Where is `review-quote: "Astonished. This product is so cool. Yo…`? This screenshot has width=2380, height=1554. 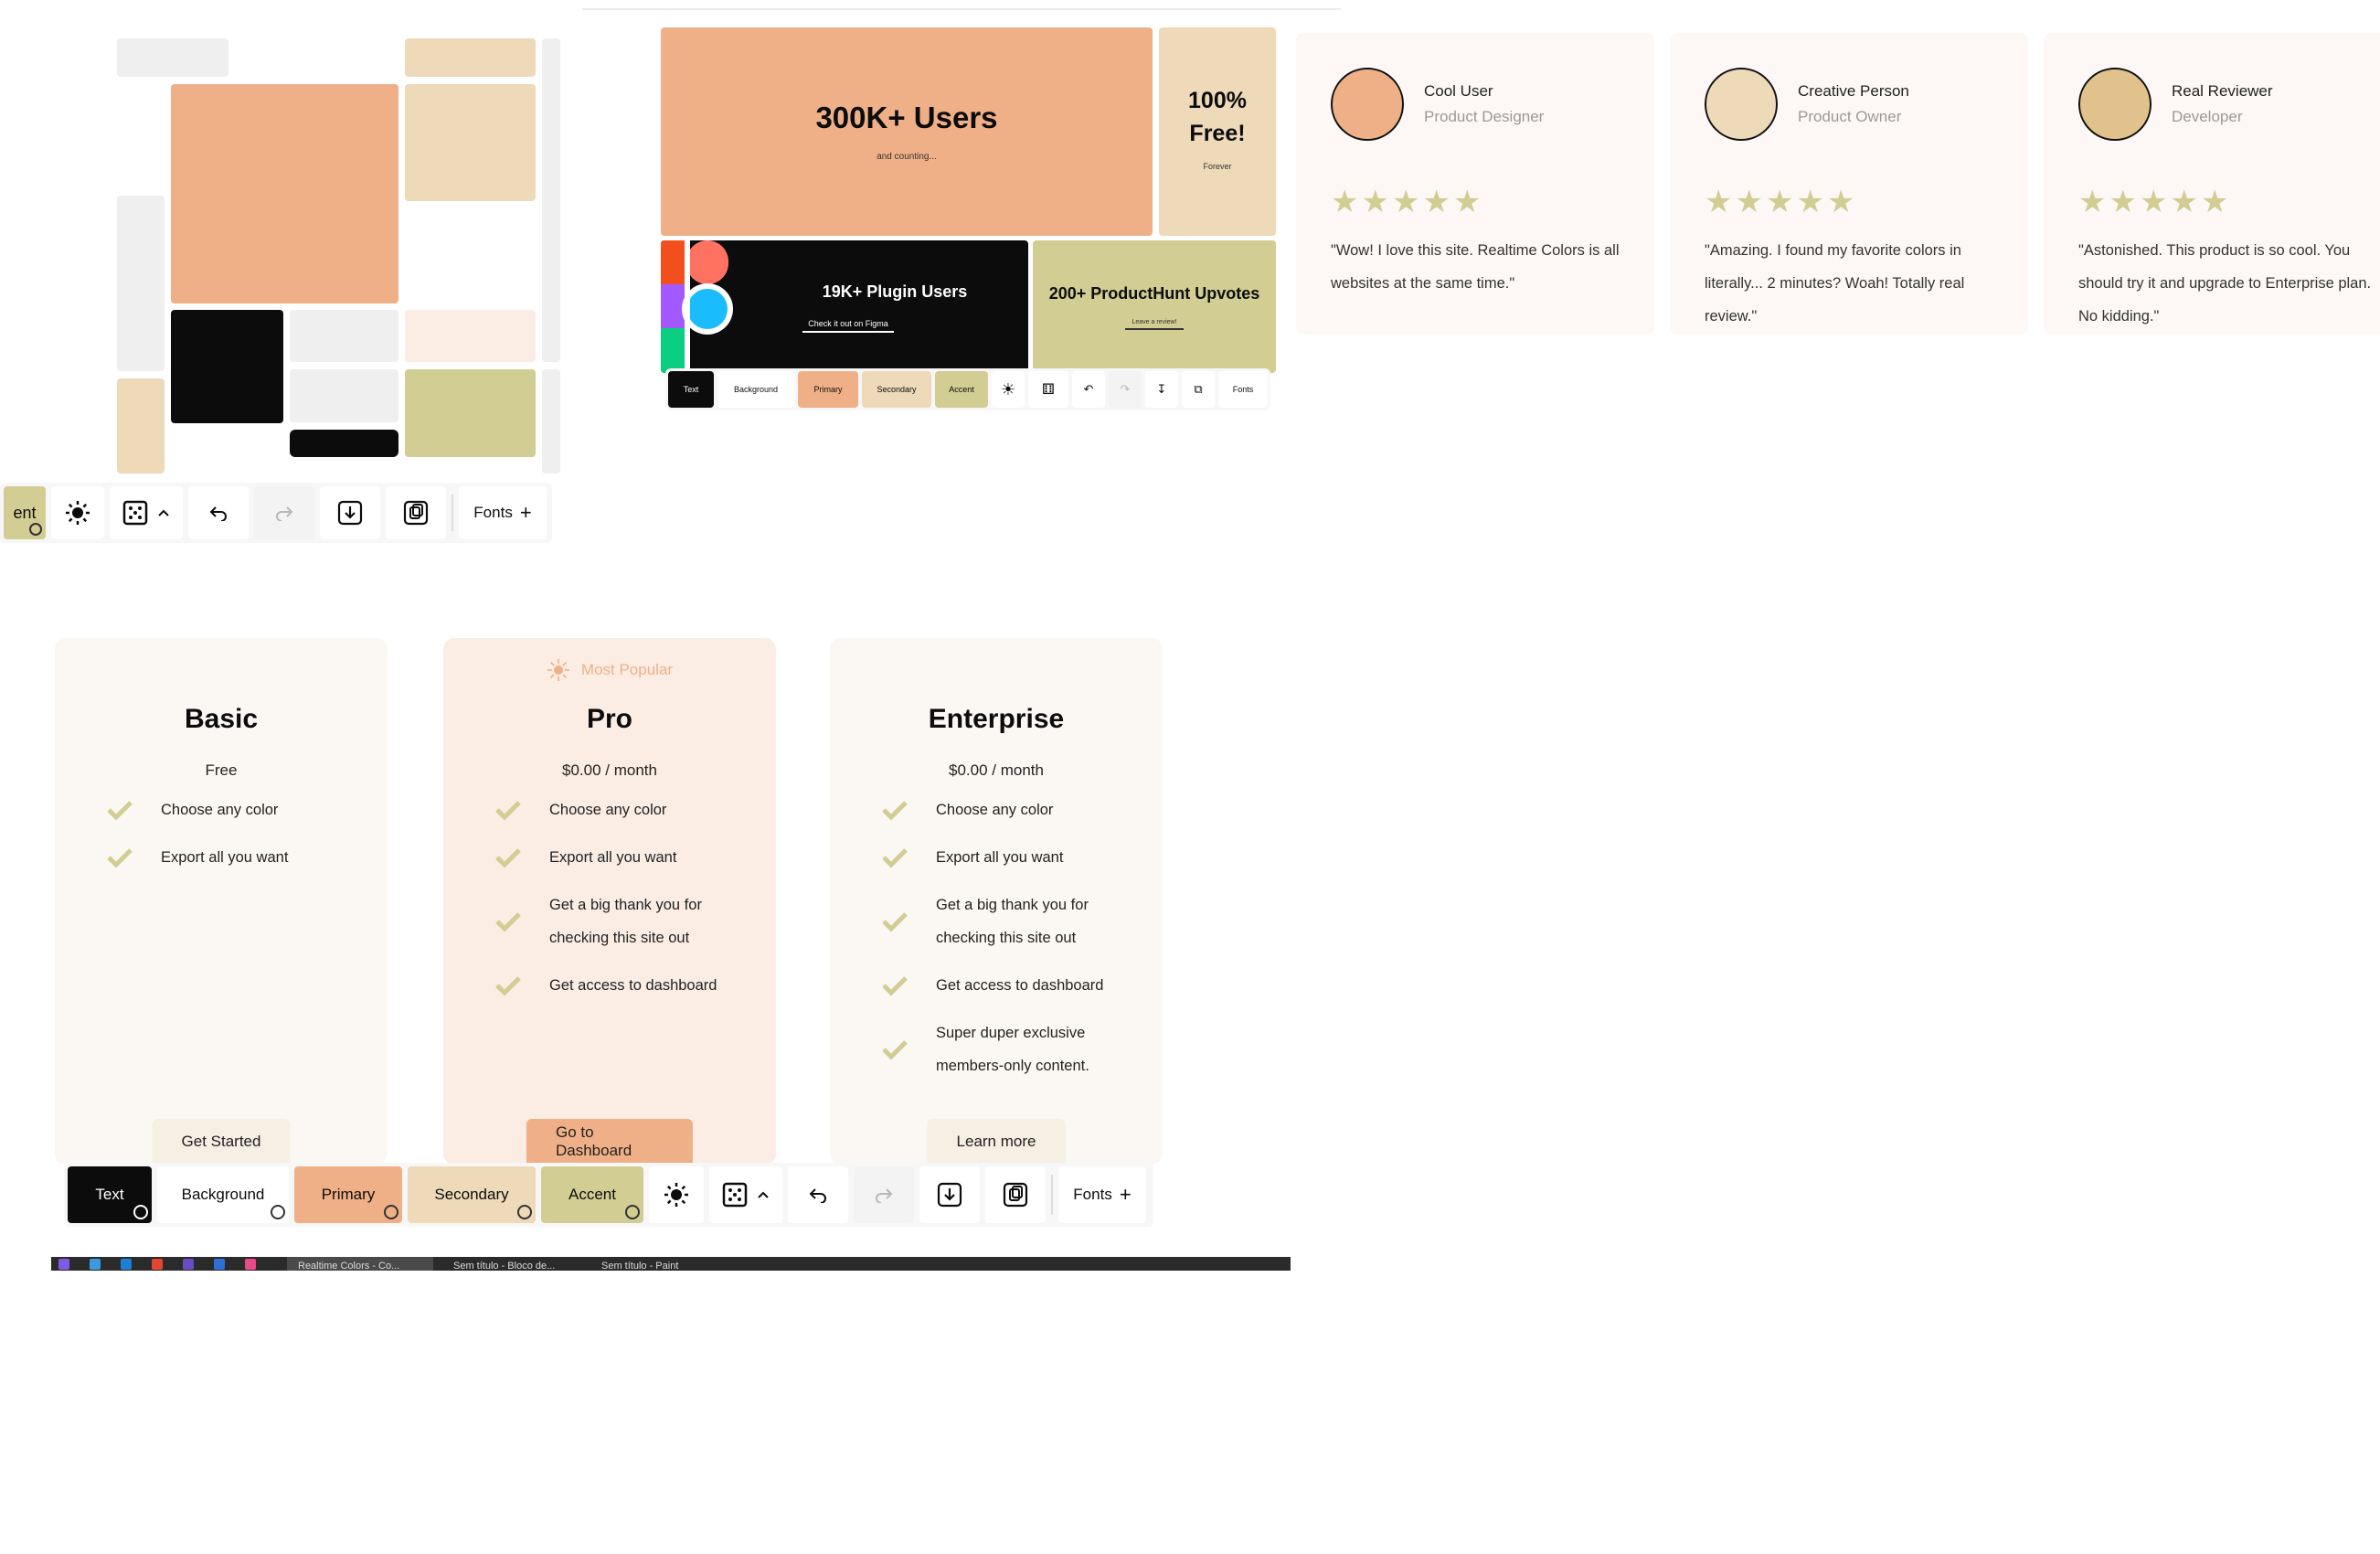
review-quote: "Astonished. This product is so cool. Yo… is located at coordinates (2225, 283).